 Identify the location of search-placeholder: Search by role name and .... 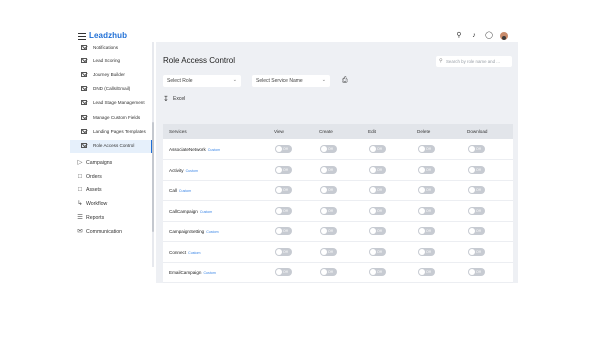
(473, 61).